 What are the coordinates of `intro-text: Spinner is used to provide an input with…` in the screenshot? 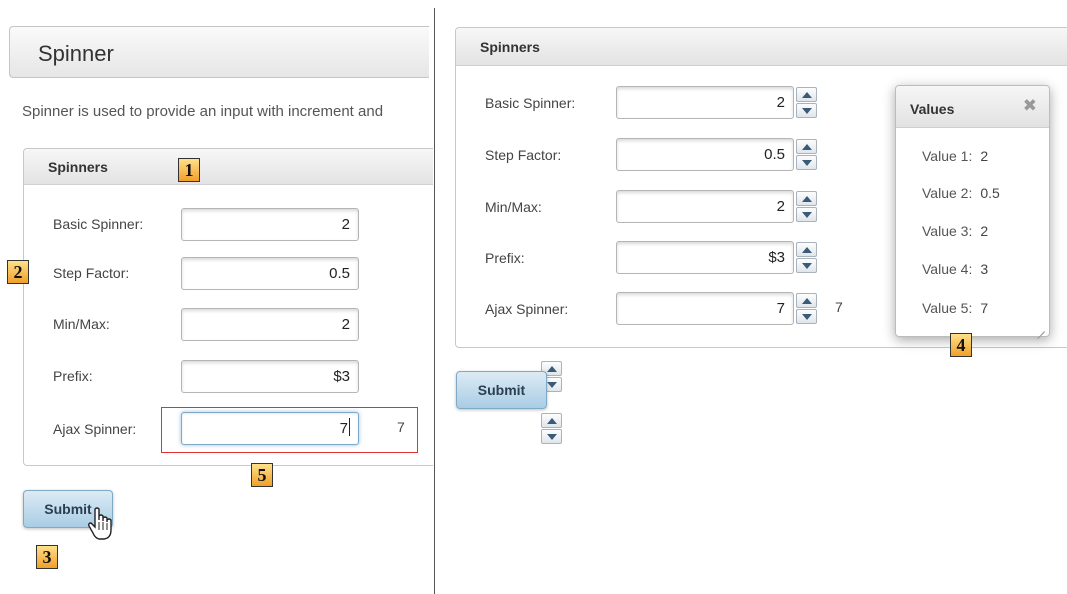 It's located at (203, 111).